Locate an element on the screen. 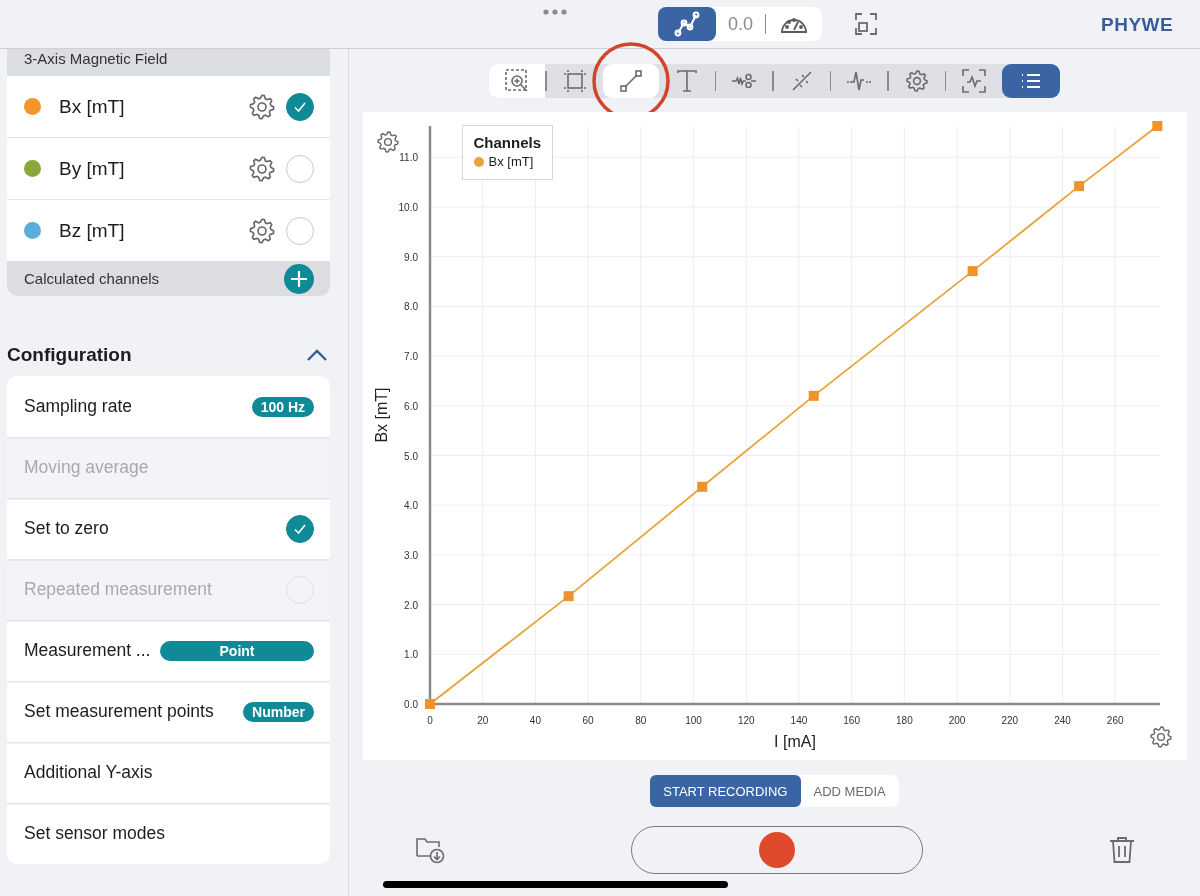 Image resolution: width=1200 pixels, height=896 pixels. y-tick-label: 10.0 is located at coordinates (408, 207).